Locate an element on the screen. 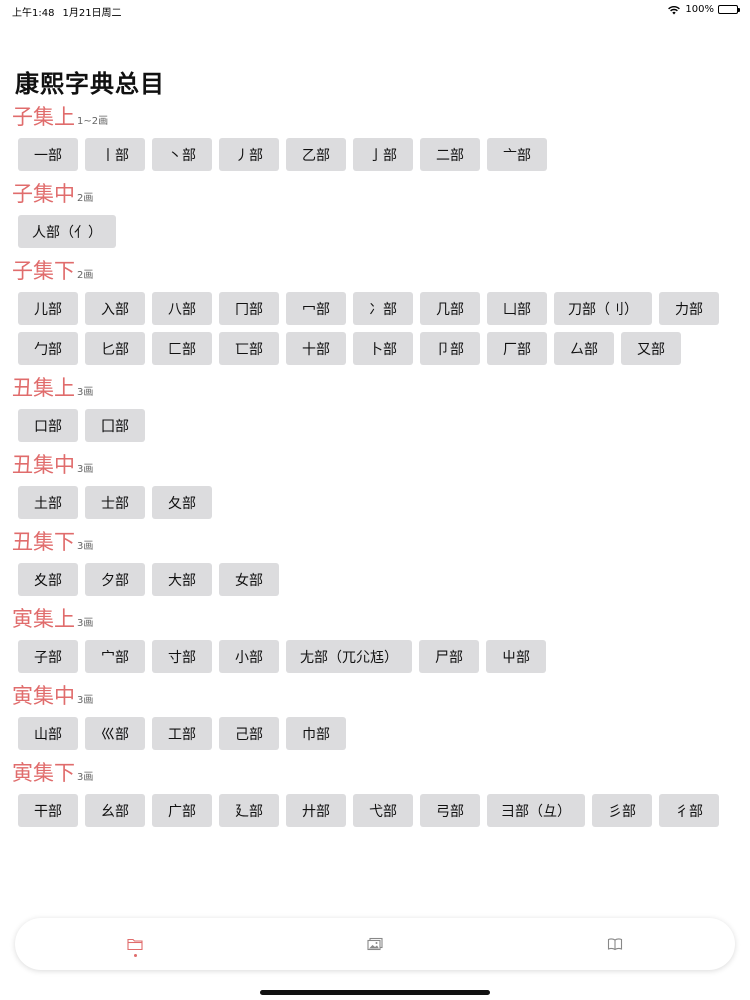 Image resolution: width=750 pixels, height=1000 pixels. home-indicator is located at coordinates (375, 992).